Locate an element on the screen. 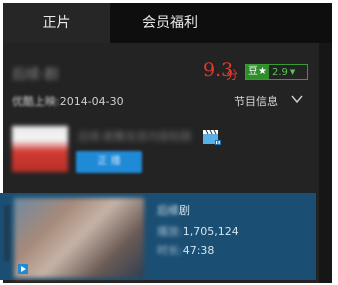 This screenshot has height=285, width=338. online-date-prefix: 优酷上映: is located at coordinates (36, 101).